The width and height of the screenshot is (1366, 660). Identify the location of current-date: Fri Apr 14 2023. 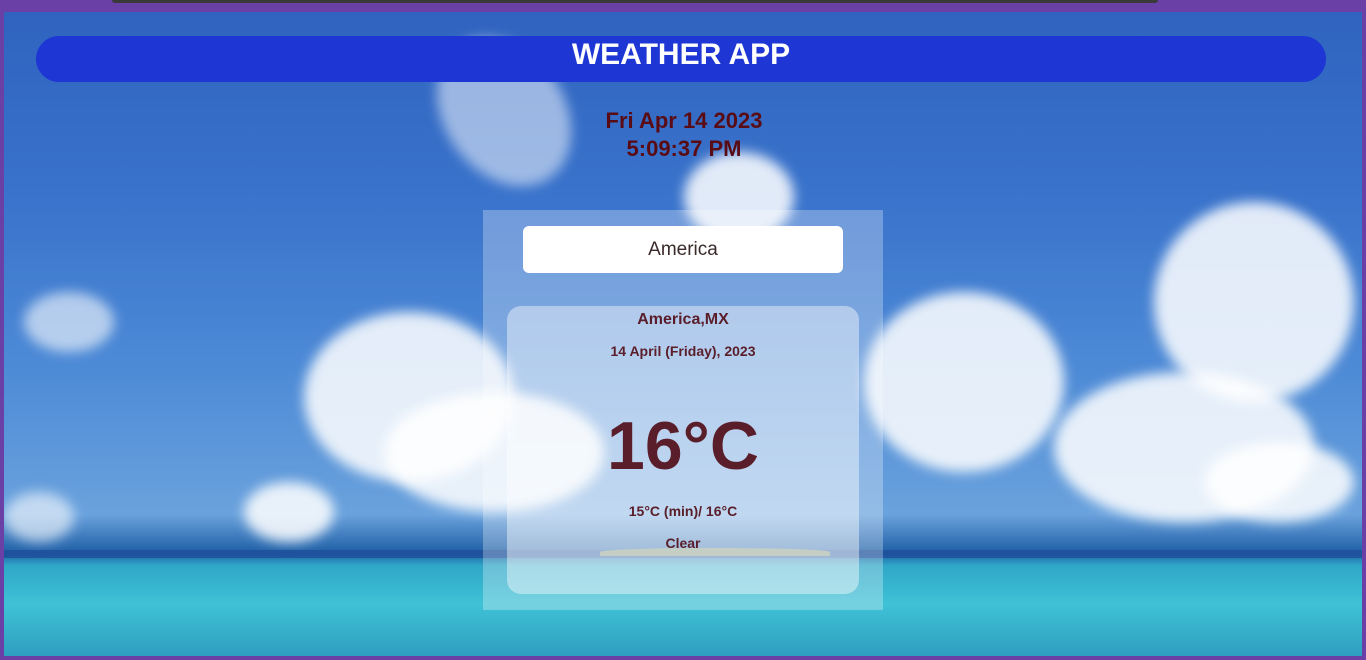
(684, 120).